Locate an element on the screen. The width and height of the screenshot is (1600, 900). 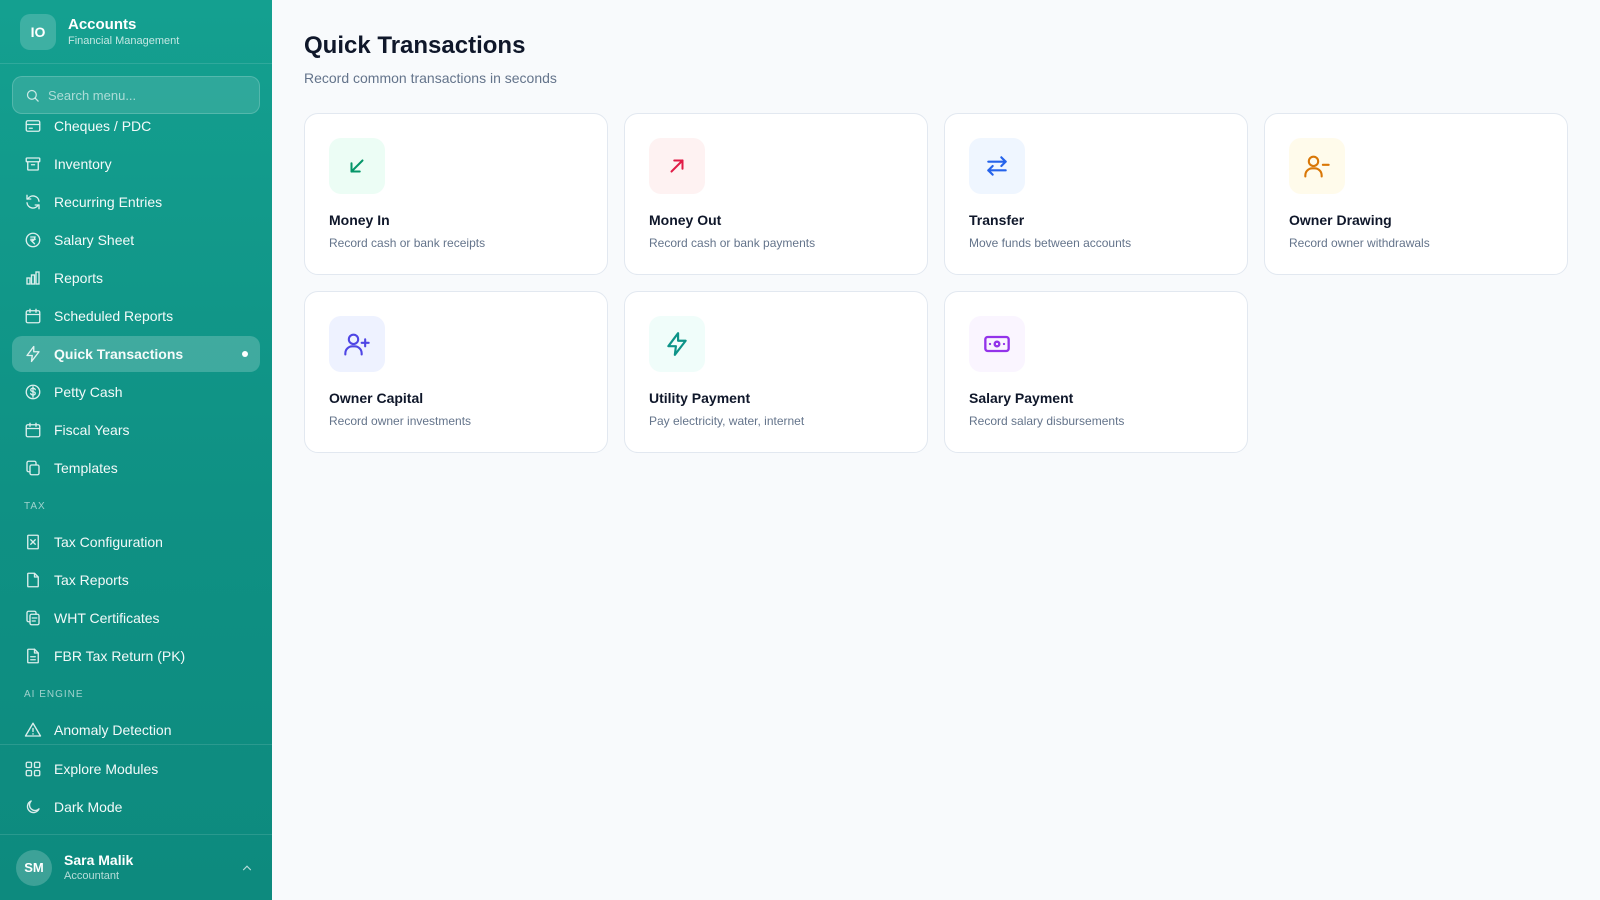
sidebar-item-tax-configuration: Tax Configuration is located at coordinates (136, 542).